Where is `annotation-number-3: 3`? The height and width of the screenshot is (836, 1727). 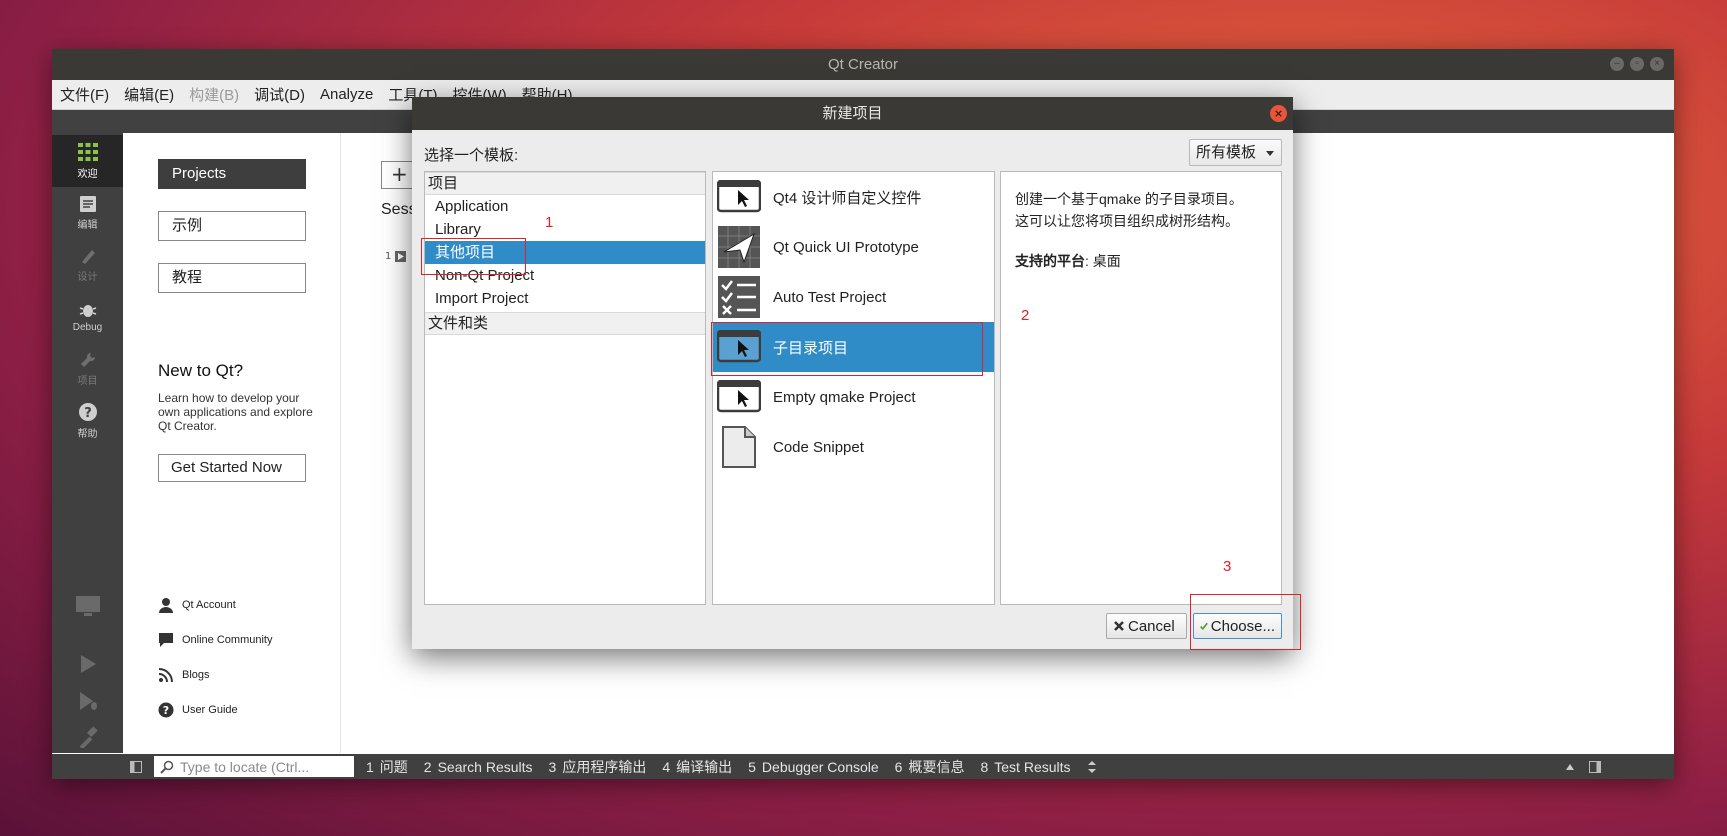
annotation-number-3: 3 is located at coordinates (1227, 566).